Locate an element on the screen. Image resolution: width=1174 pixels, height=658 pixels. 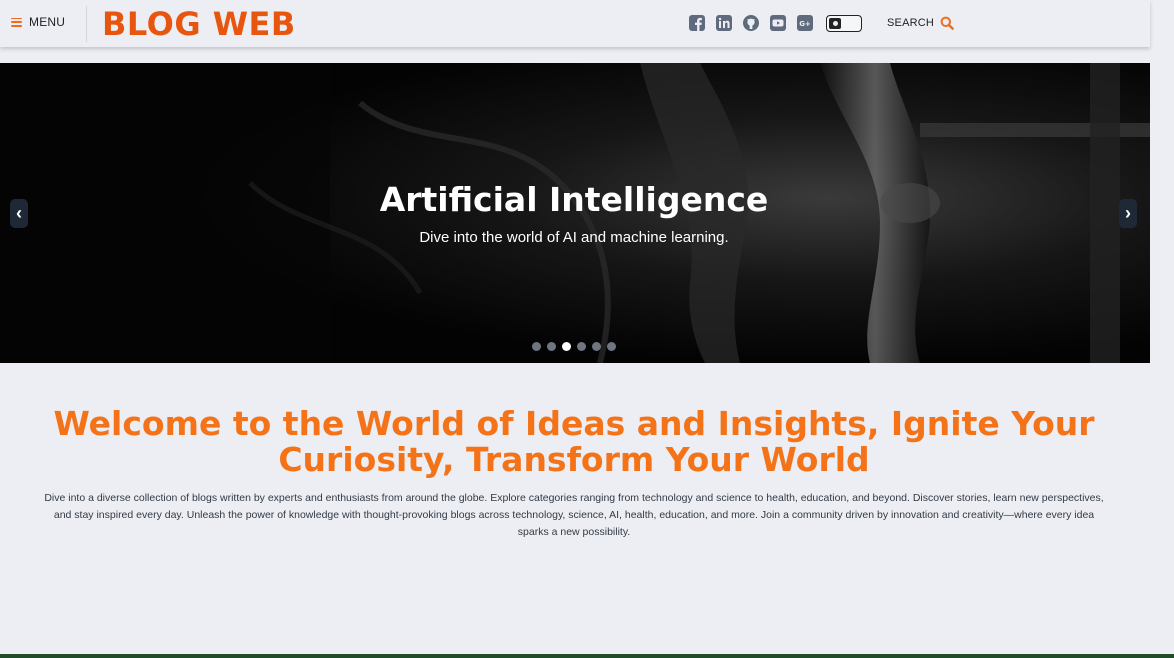
svg-text: G+ is located at coordinates (805, 24).